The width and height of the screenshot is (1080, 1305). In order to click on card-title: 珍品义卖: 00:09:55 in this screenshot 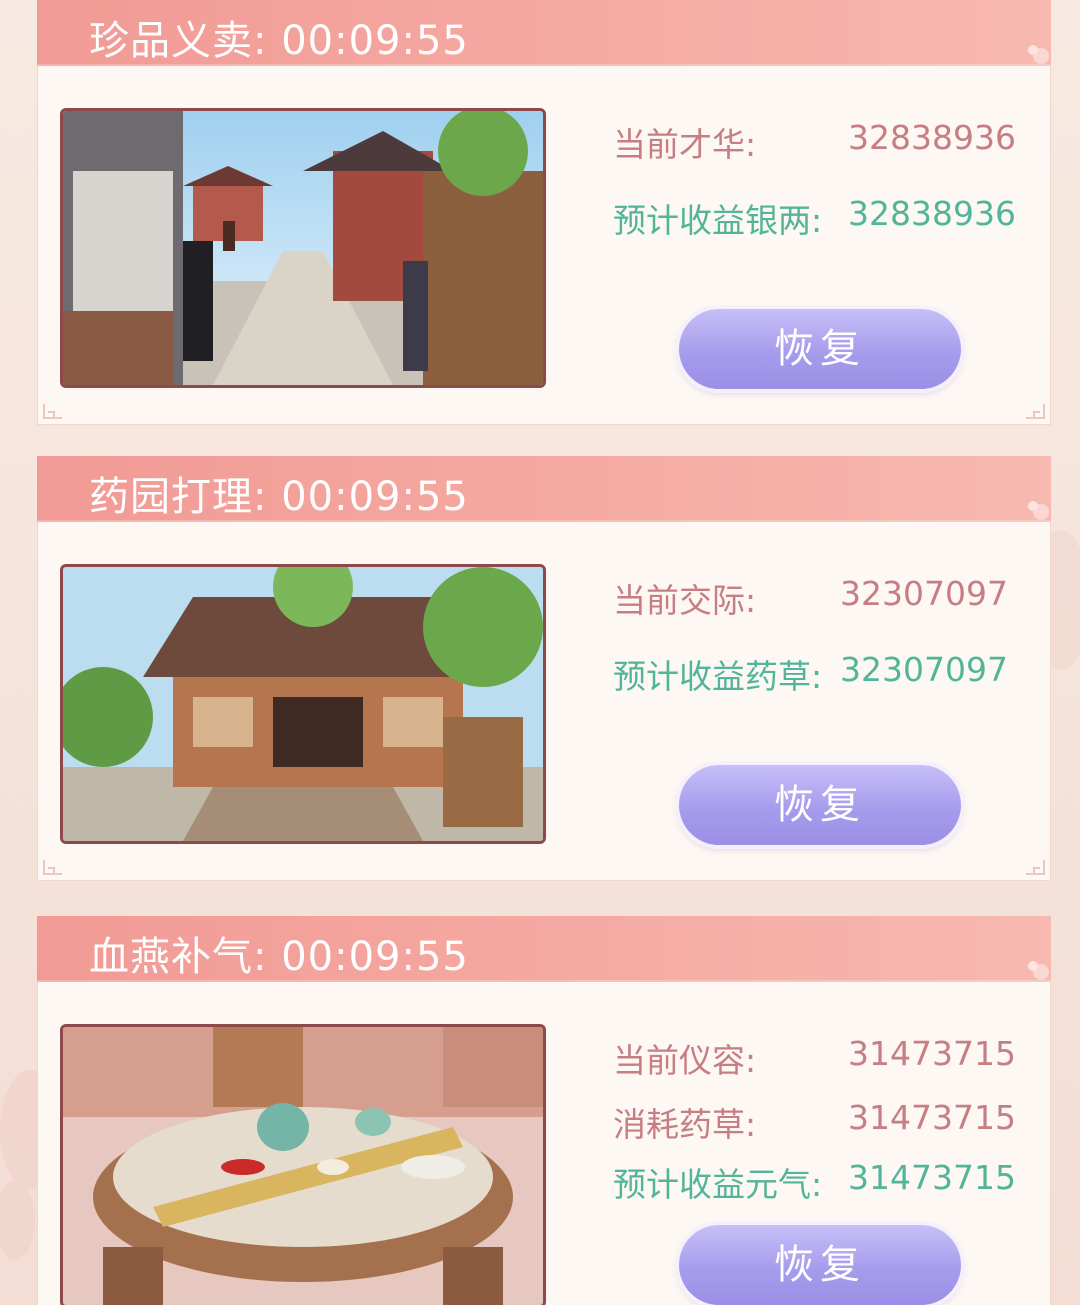, I will do `click(279, 41)`.